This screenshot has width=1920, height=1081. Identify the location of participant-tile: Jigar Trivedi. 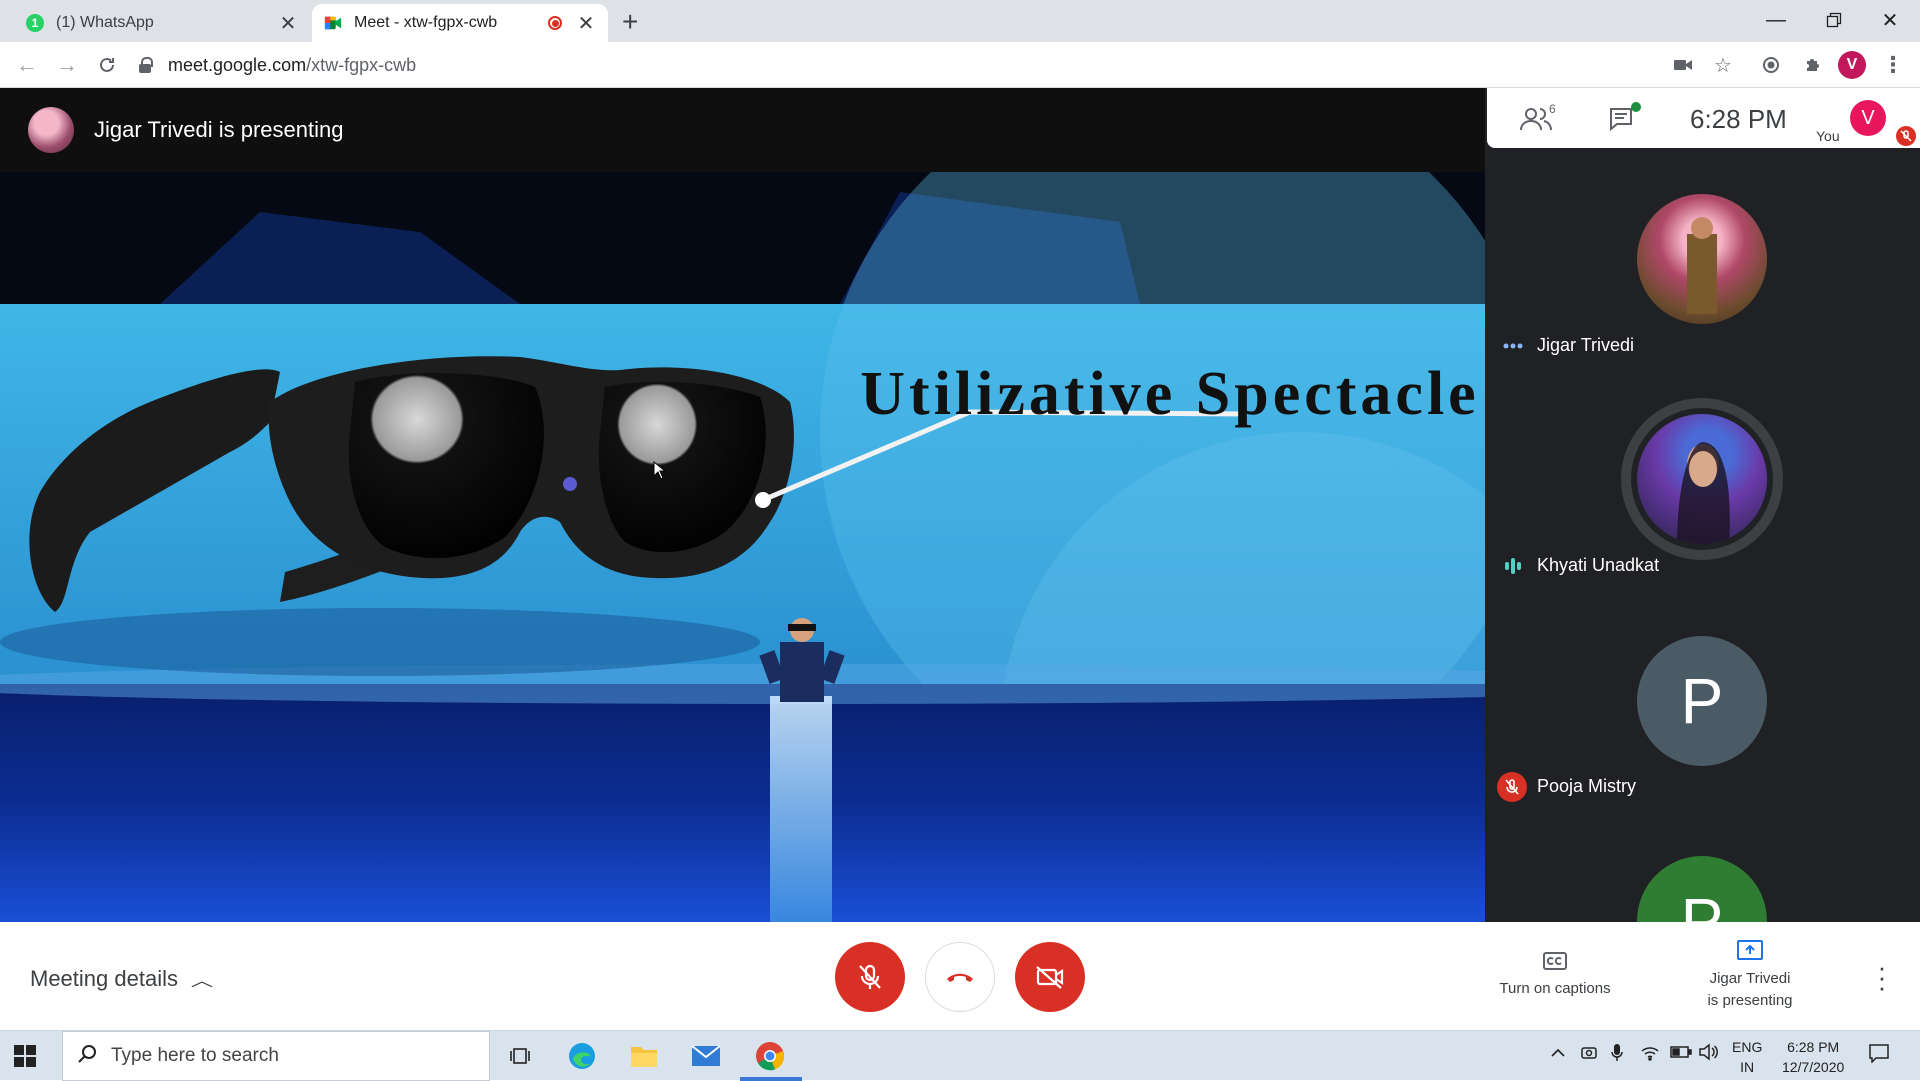
(1703, 300).